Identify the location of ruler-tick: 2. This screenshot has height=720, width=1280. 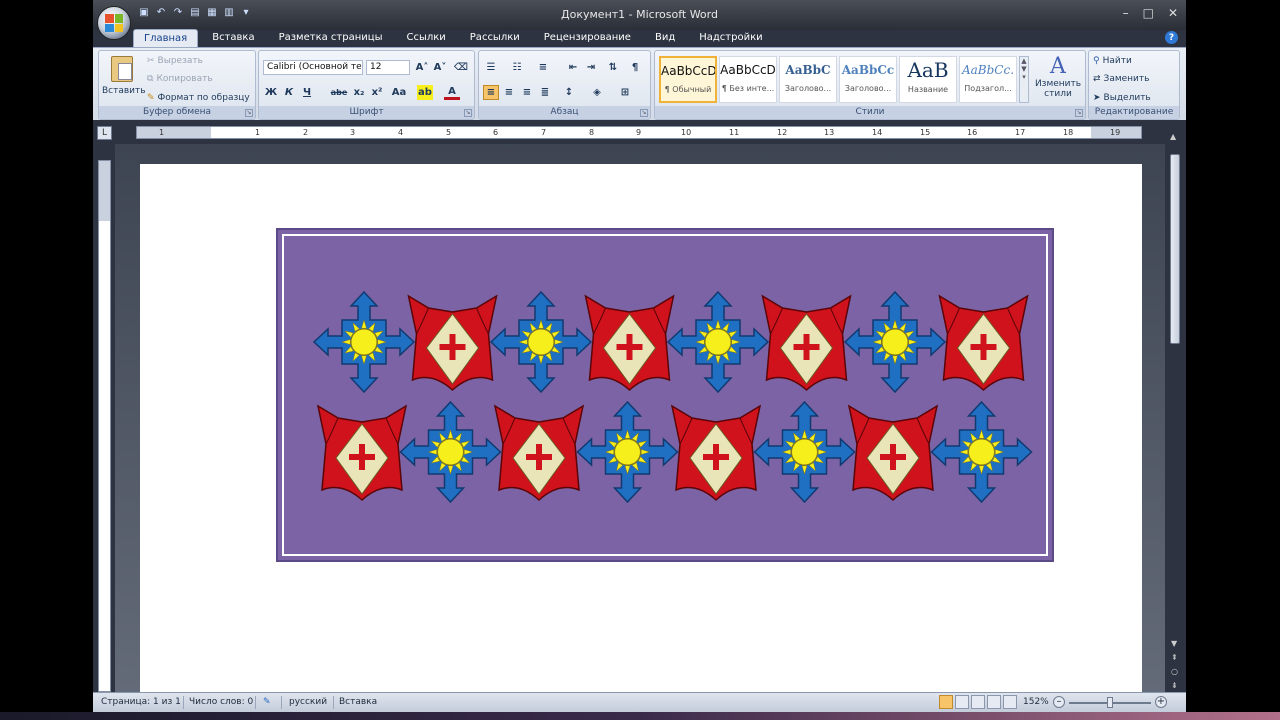
(306, 132).